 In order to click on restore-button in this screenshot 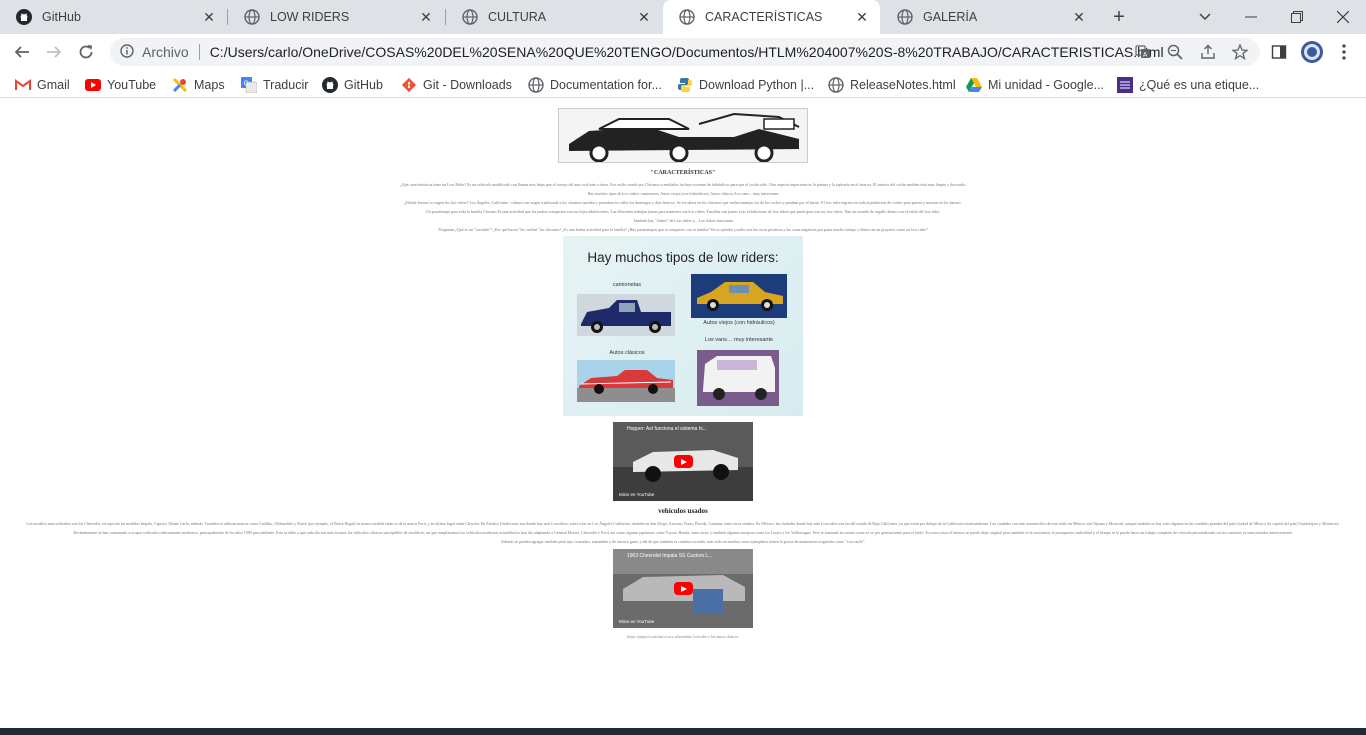, I will do `click(1297, 17)`.